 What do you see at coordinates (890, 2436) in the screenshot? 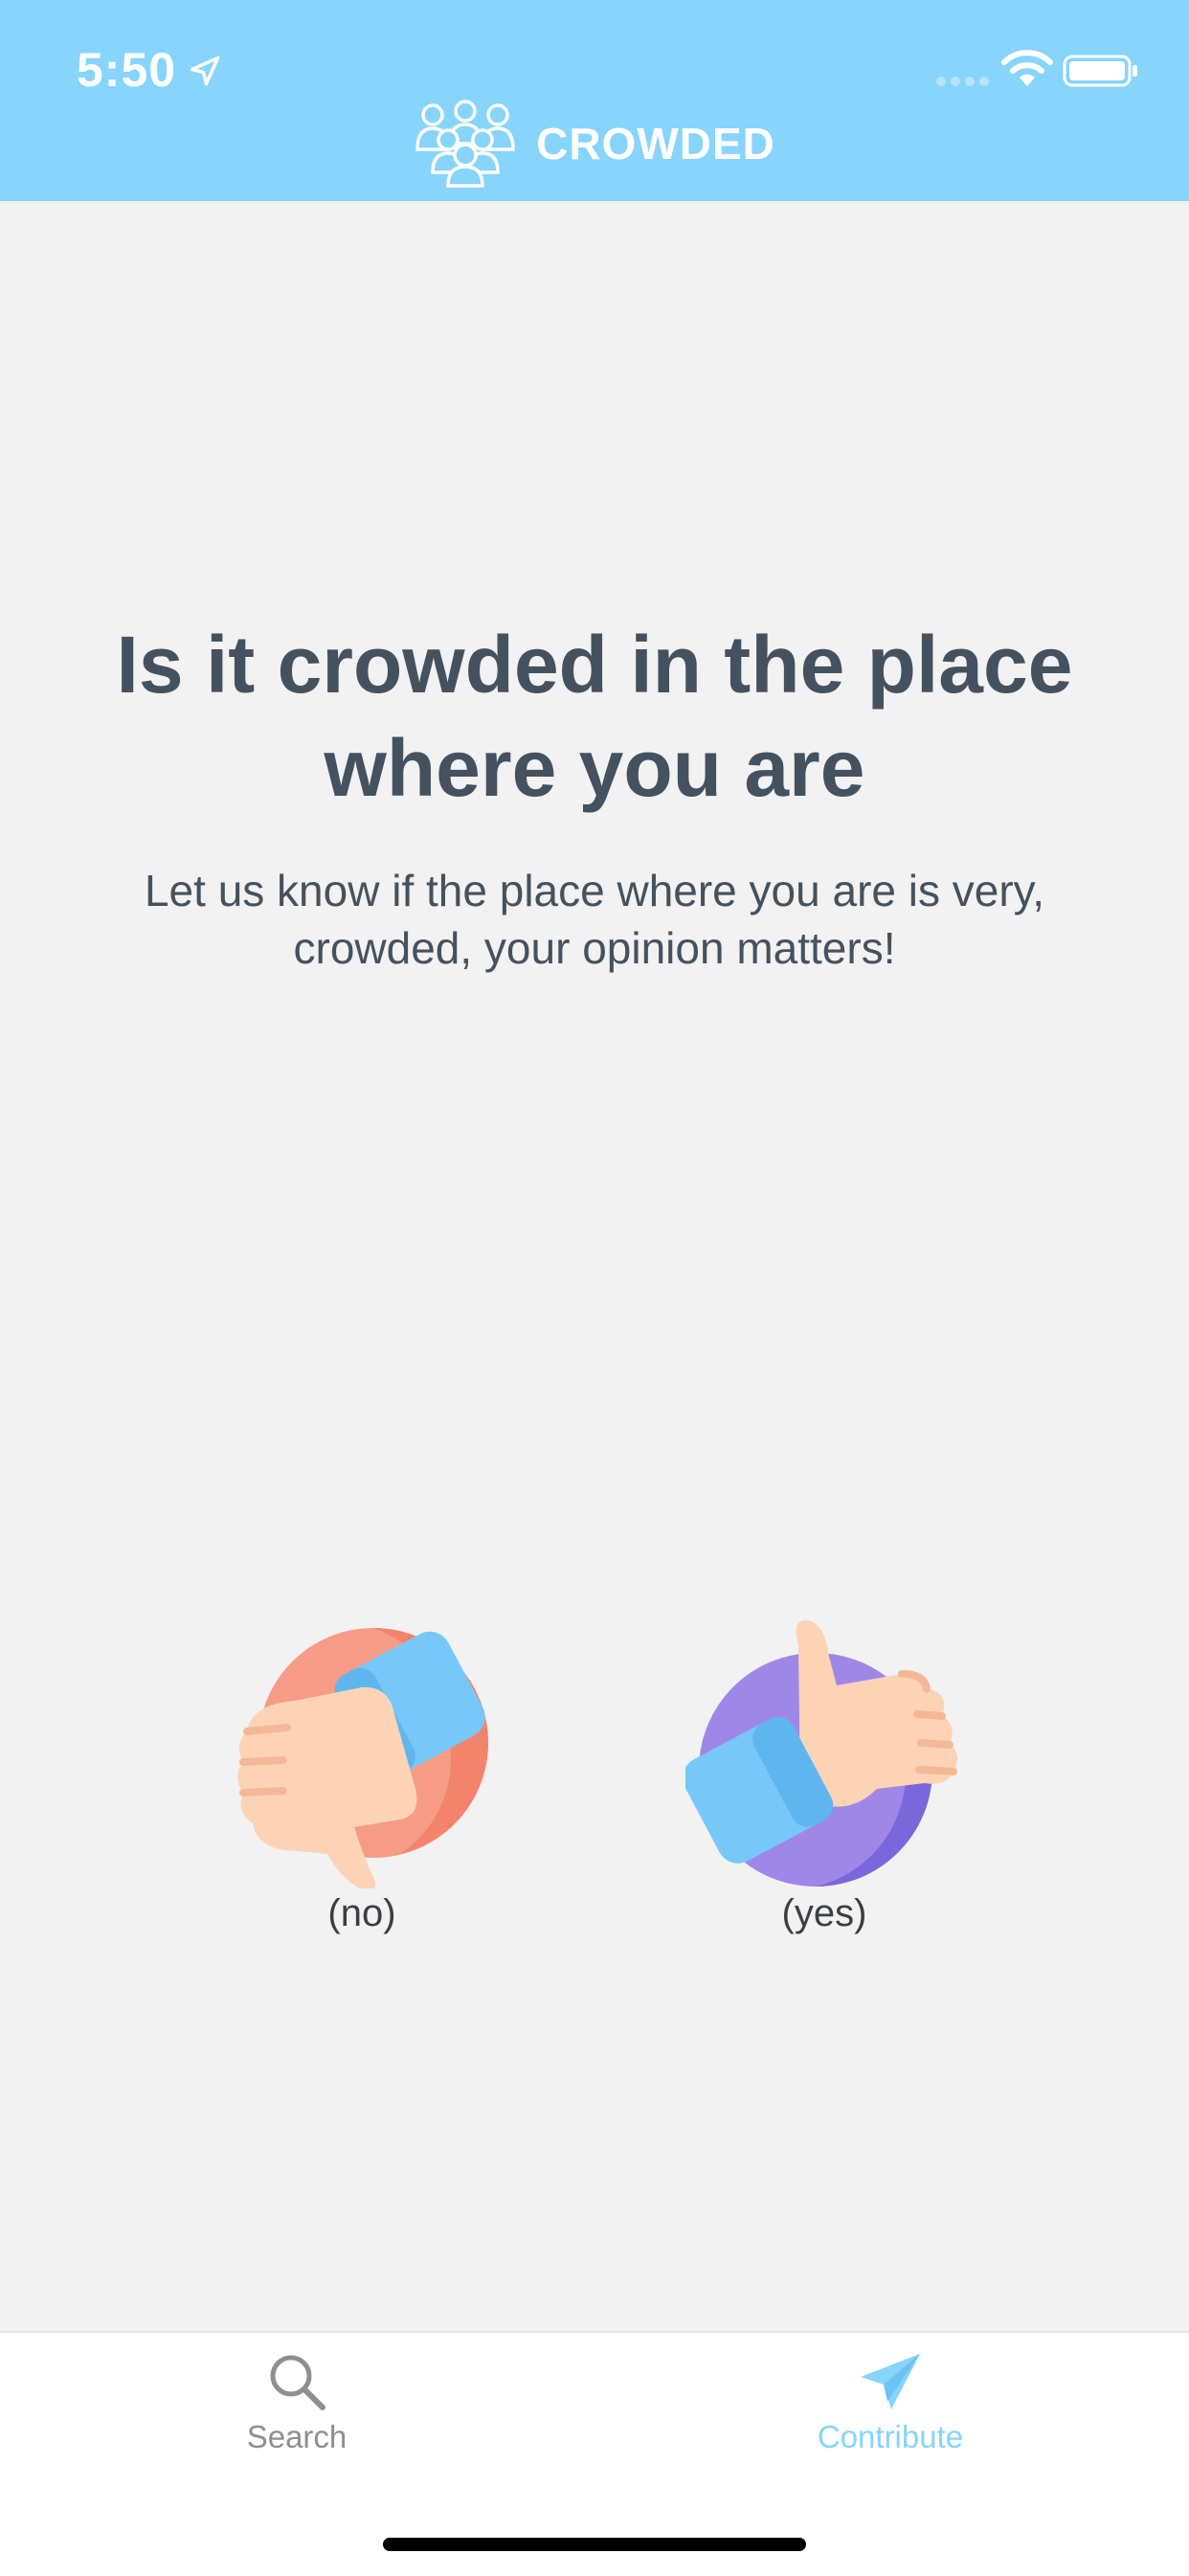
I see `tab-contribute-label: Contribute` at bounding box center [890, 2436].